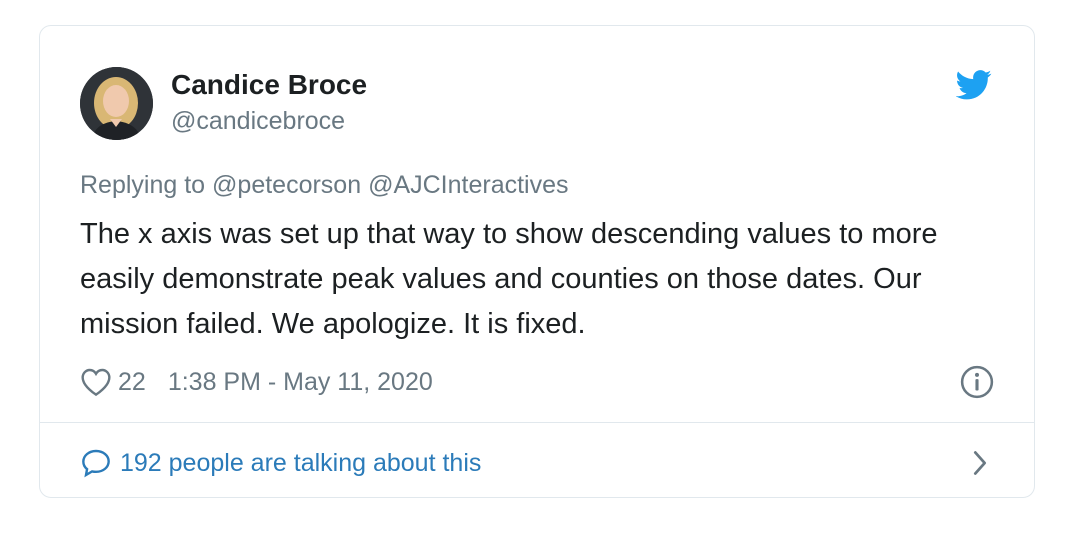  What do you see at coordinates (300, 463) in the screenshot?
I see `conversation-label: 192 people are talking about this` at bounding box center [300, 463].